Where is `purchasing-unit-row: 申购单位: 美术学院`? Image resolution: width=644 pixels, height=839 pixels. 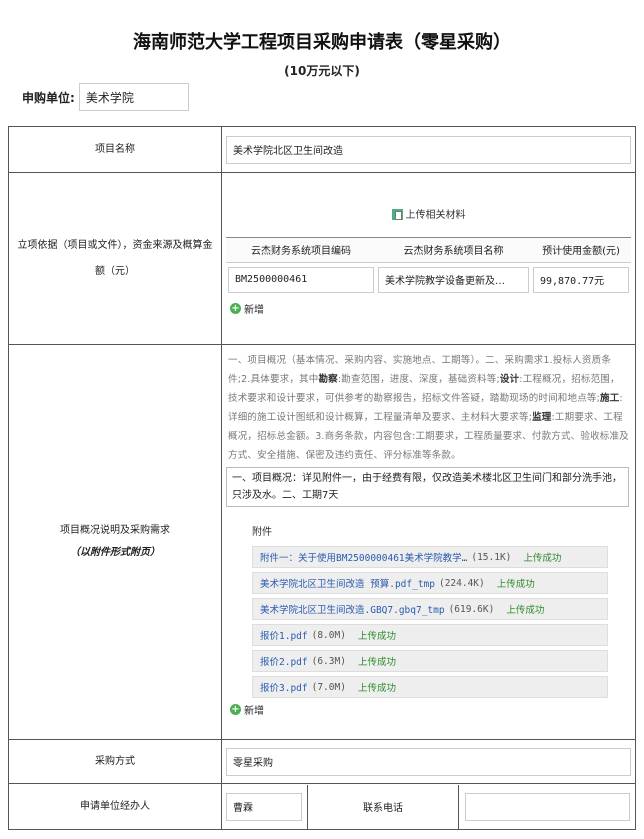 purchasing-unit-row: 申购单位: 美术学院 is located at coordinates (105, 97).